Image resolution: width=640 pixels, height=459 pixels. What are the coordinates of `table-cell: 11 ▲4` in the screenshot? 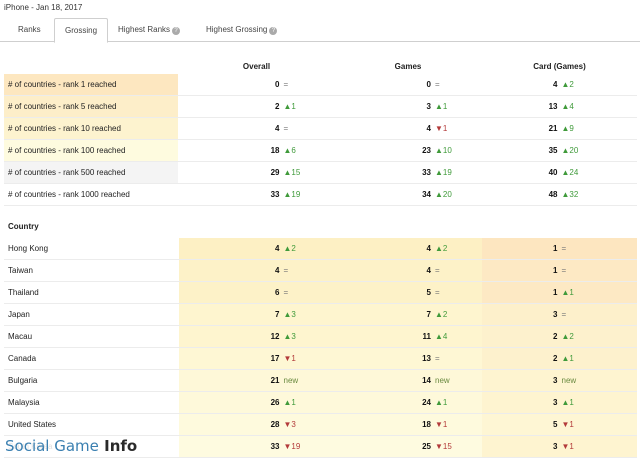 It's located at (433, 336).